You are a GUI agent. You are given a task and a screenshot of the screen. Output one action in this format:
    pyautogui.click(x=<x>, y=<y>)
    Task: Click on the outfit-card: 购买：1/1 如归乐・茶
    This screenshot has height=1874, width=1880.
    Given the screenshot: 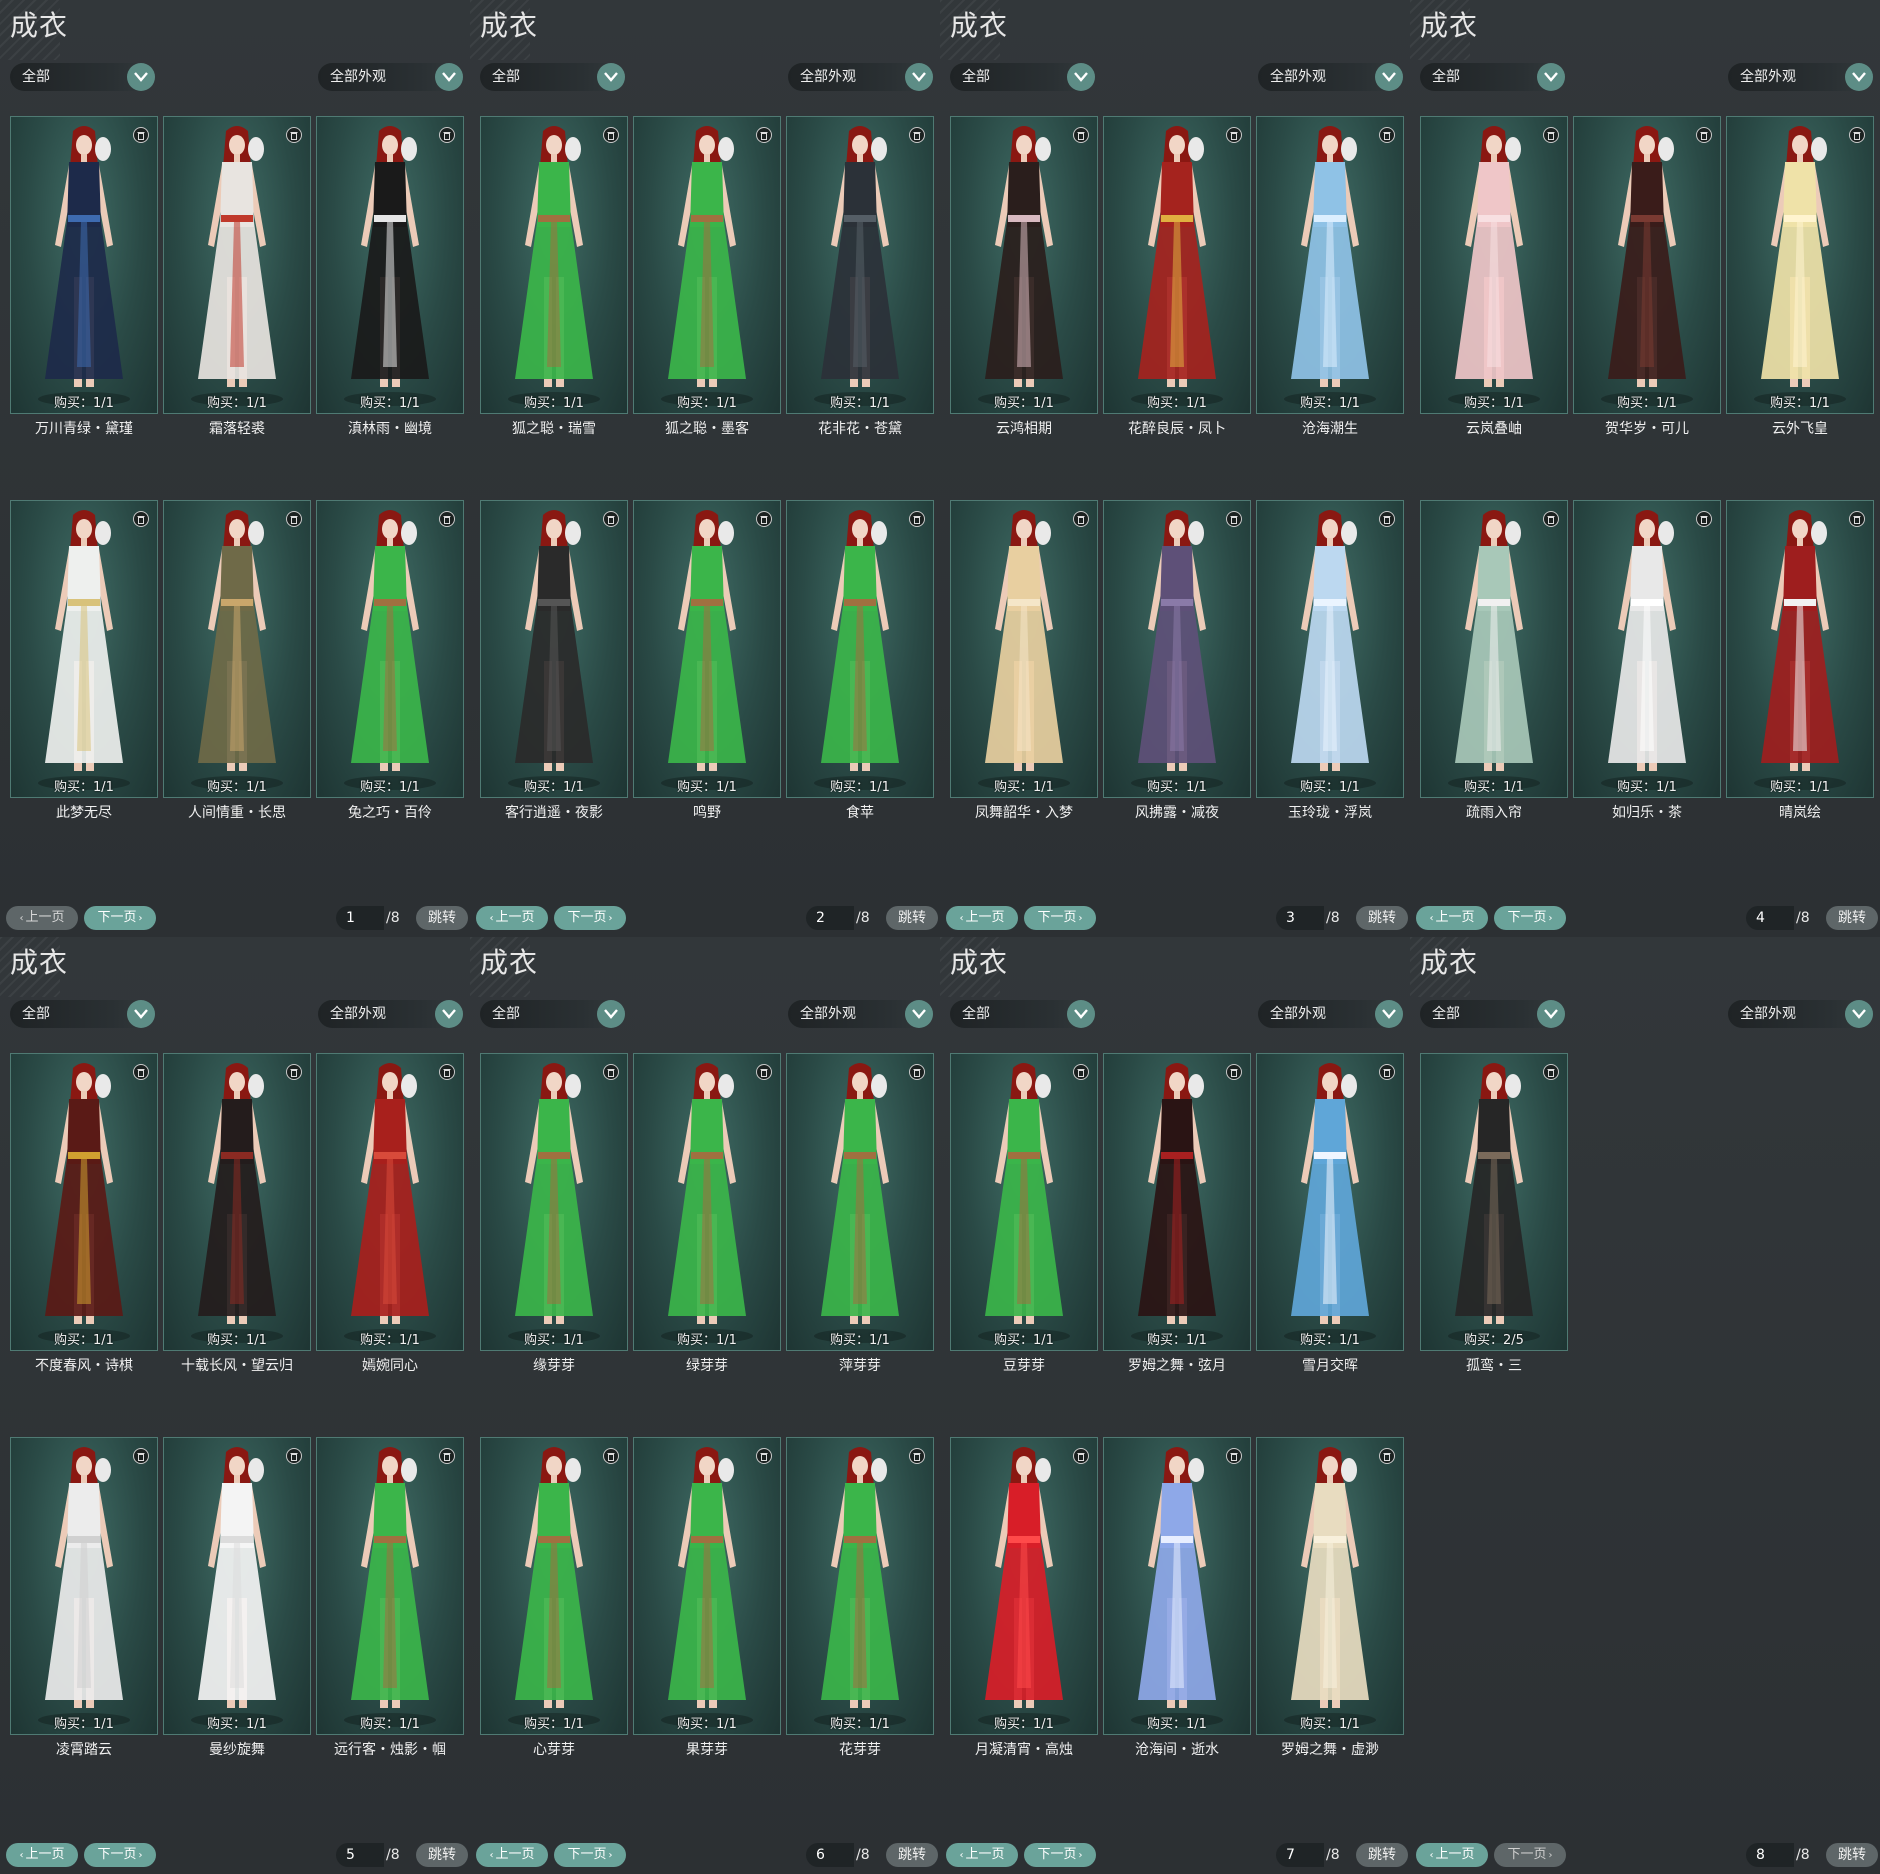 What is the action you would take?
    pyautogui.click(x=1647, y=660)
    